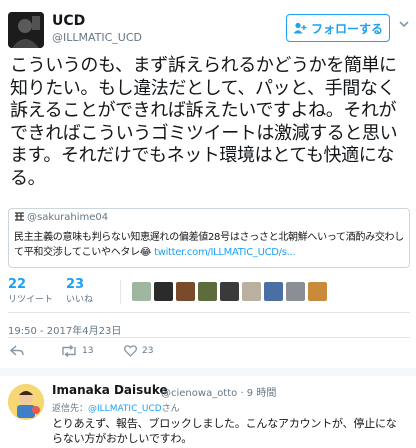  What do you see at coordinates (346, 28) in the screenshot?
I see `follow-label: フォローする` at bounding box center [346, 28].